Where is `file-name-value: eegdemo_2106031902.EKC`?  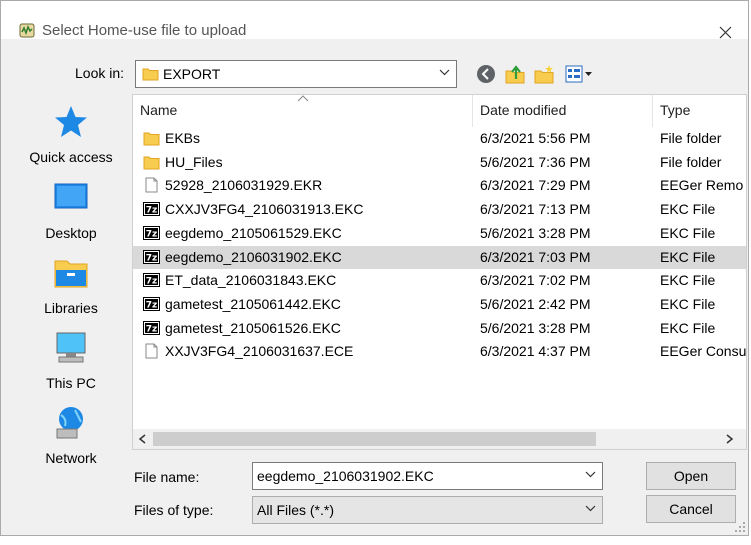 file-name-value: eegdemo_2106031902.EKC is located at coordinates (345, 476).